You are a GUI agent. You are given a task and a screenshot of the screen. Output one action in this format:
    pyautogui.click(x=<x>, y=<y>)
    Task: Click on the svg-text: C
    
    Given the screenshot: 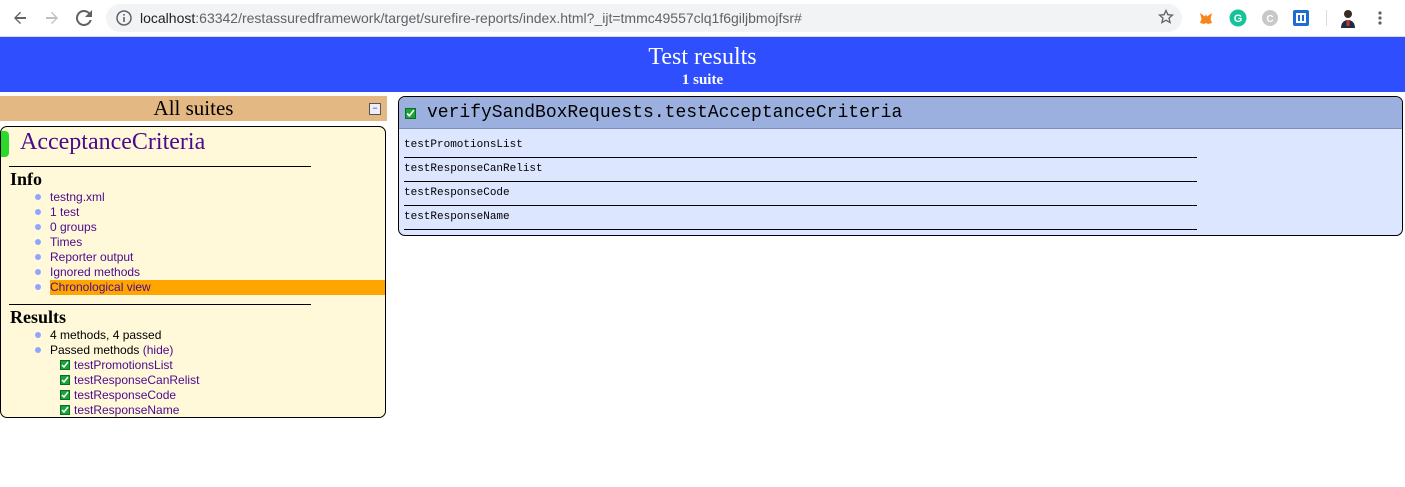 What is the action you would take?
    pyautogui.click(x=1269, y=19)
    